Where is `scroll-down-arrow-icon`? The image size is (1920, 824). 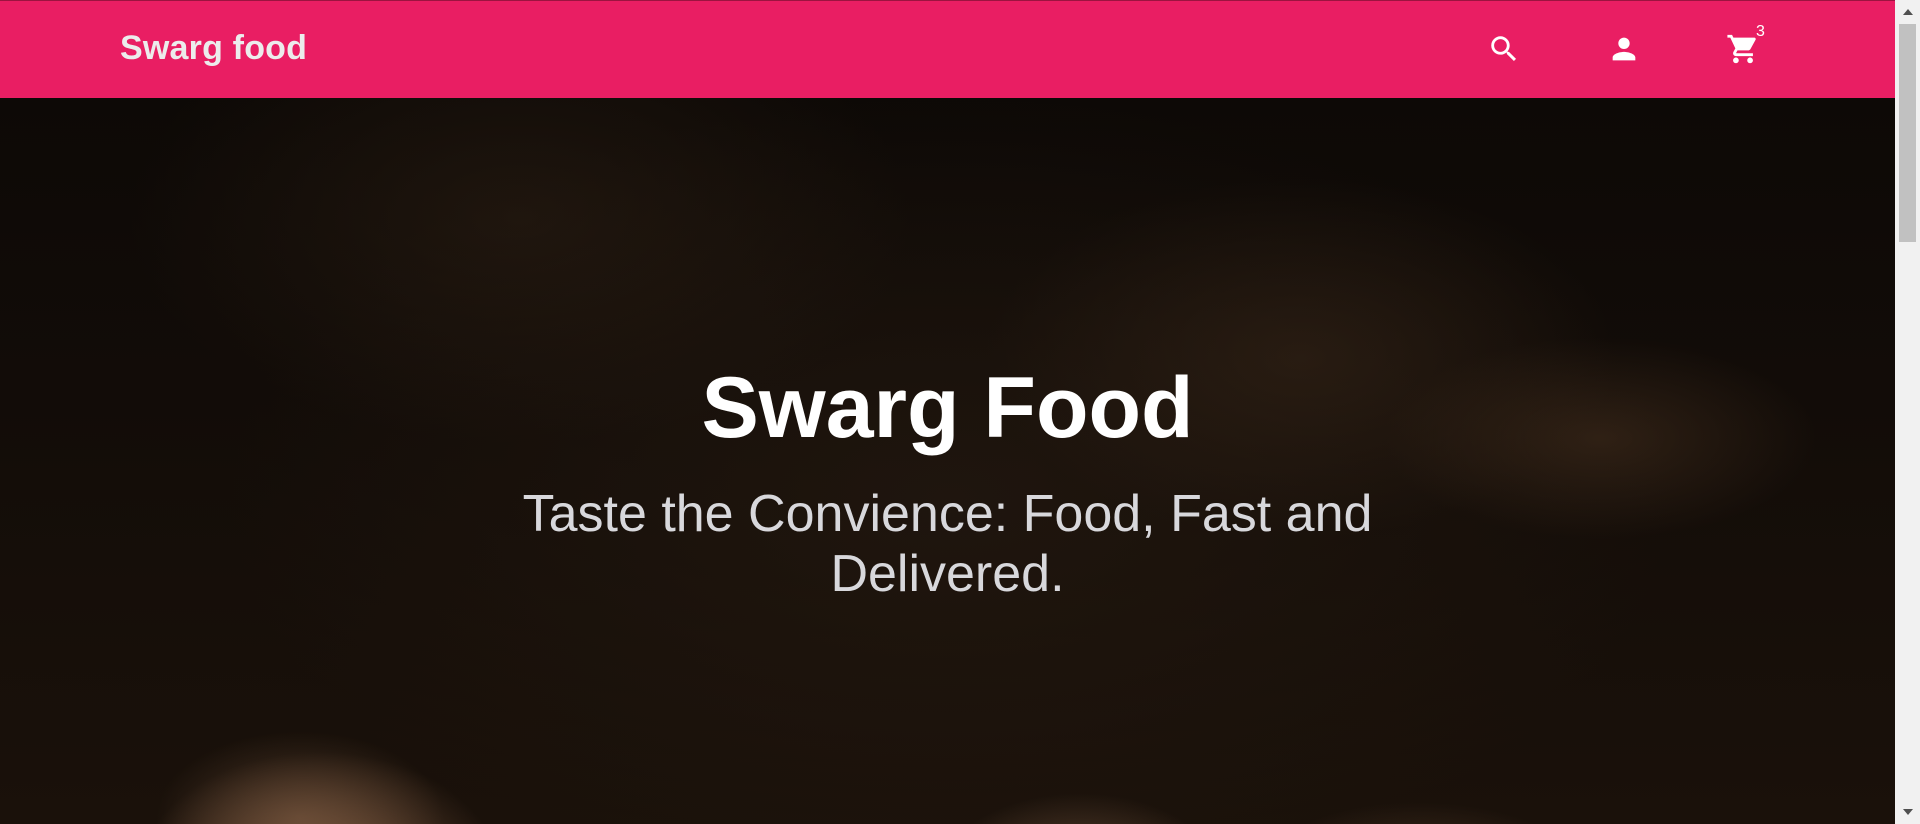
scroll-down-arrow-icon is located at coordinates (1907, 812).